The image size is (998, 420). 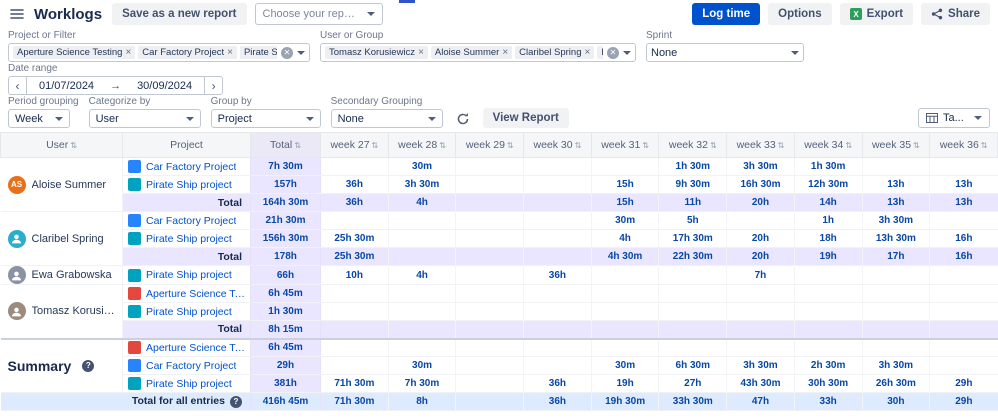 What do you see at coordinates (187, 52) in the screenshot?
I see `filter-chip: Car Factory Project ×` at bounding box center [187, 52].